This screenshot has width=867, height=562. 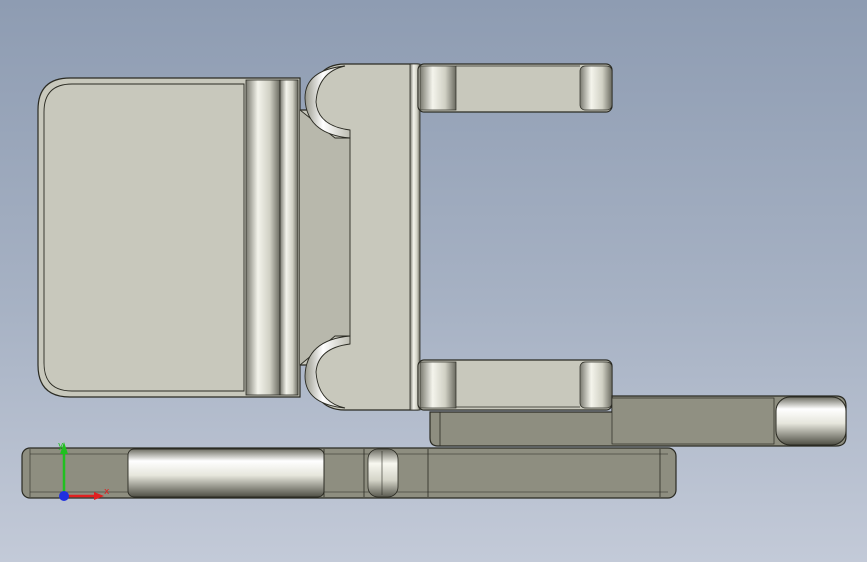 What do you see at coordinates (61, 446) in the screenshot?
I see `y-axis-label: y` at bounding box center [61, 446].